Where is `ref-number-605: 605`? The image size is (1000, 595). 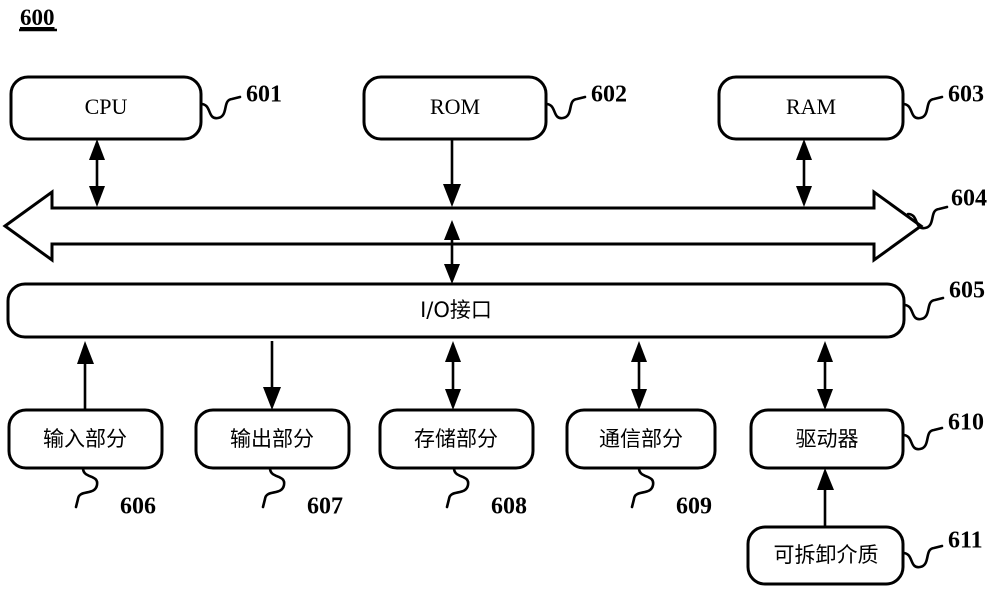
ref-number-605: 605 is located at coordinates (967, 291).